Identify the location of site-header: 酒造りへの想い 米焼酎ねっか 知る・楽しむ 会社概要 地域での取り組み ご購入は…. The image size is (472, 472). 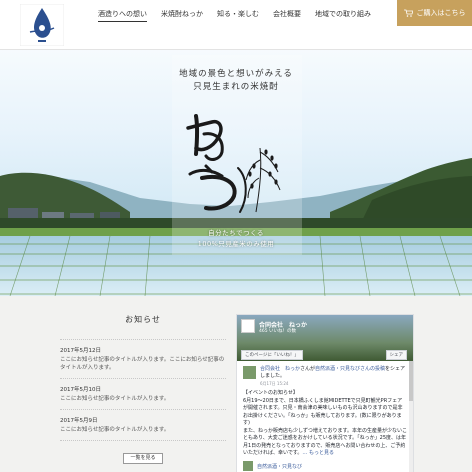
(236, 25).